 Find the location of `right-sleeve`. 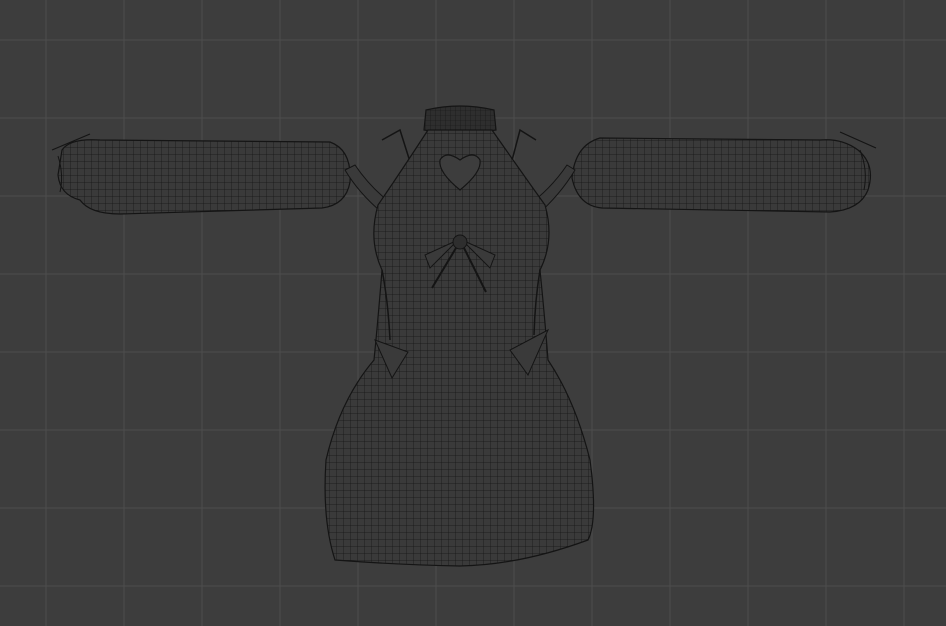

right-sleeve is located at coordinates (724, 172).